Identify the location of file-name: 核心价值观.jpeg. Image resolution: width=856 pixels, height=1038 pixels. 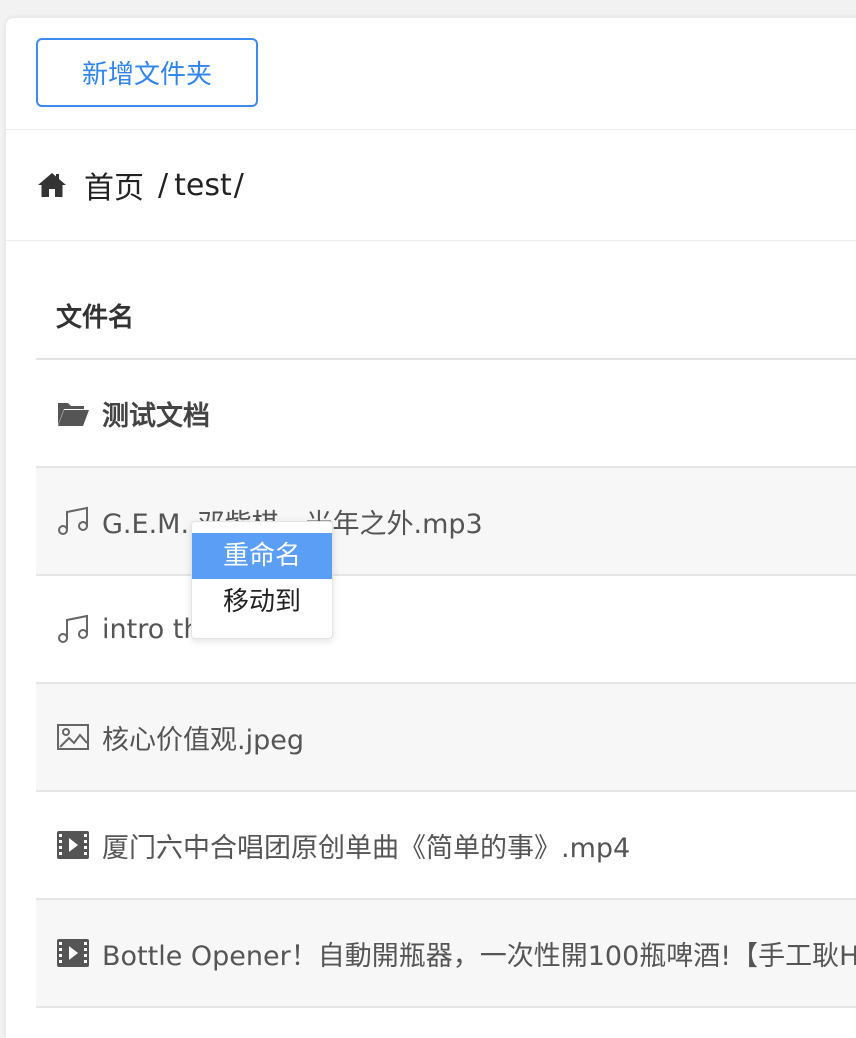
(203, 737).